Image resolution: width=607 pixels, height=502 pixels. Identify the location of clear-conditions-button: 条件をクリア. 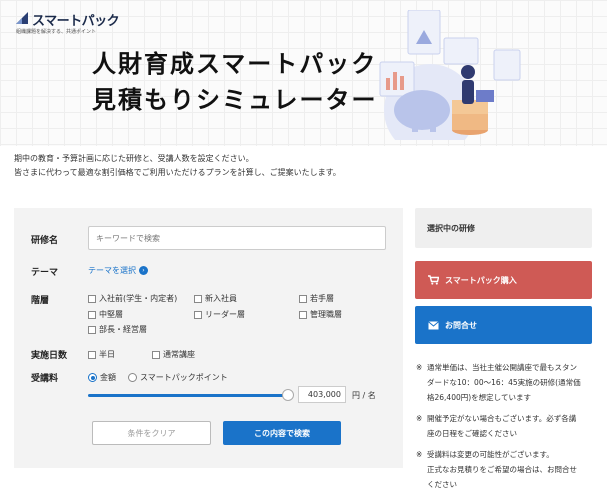
(151, 433).